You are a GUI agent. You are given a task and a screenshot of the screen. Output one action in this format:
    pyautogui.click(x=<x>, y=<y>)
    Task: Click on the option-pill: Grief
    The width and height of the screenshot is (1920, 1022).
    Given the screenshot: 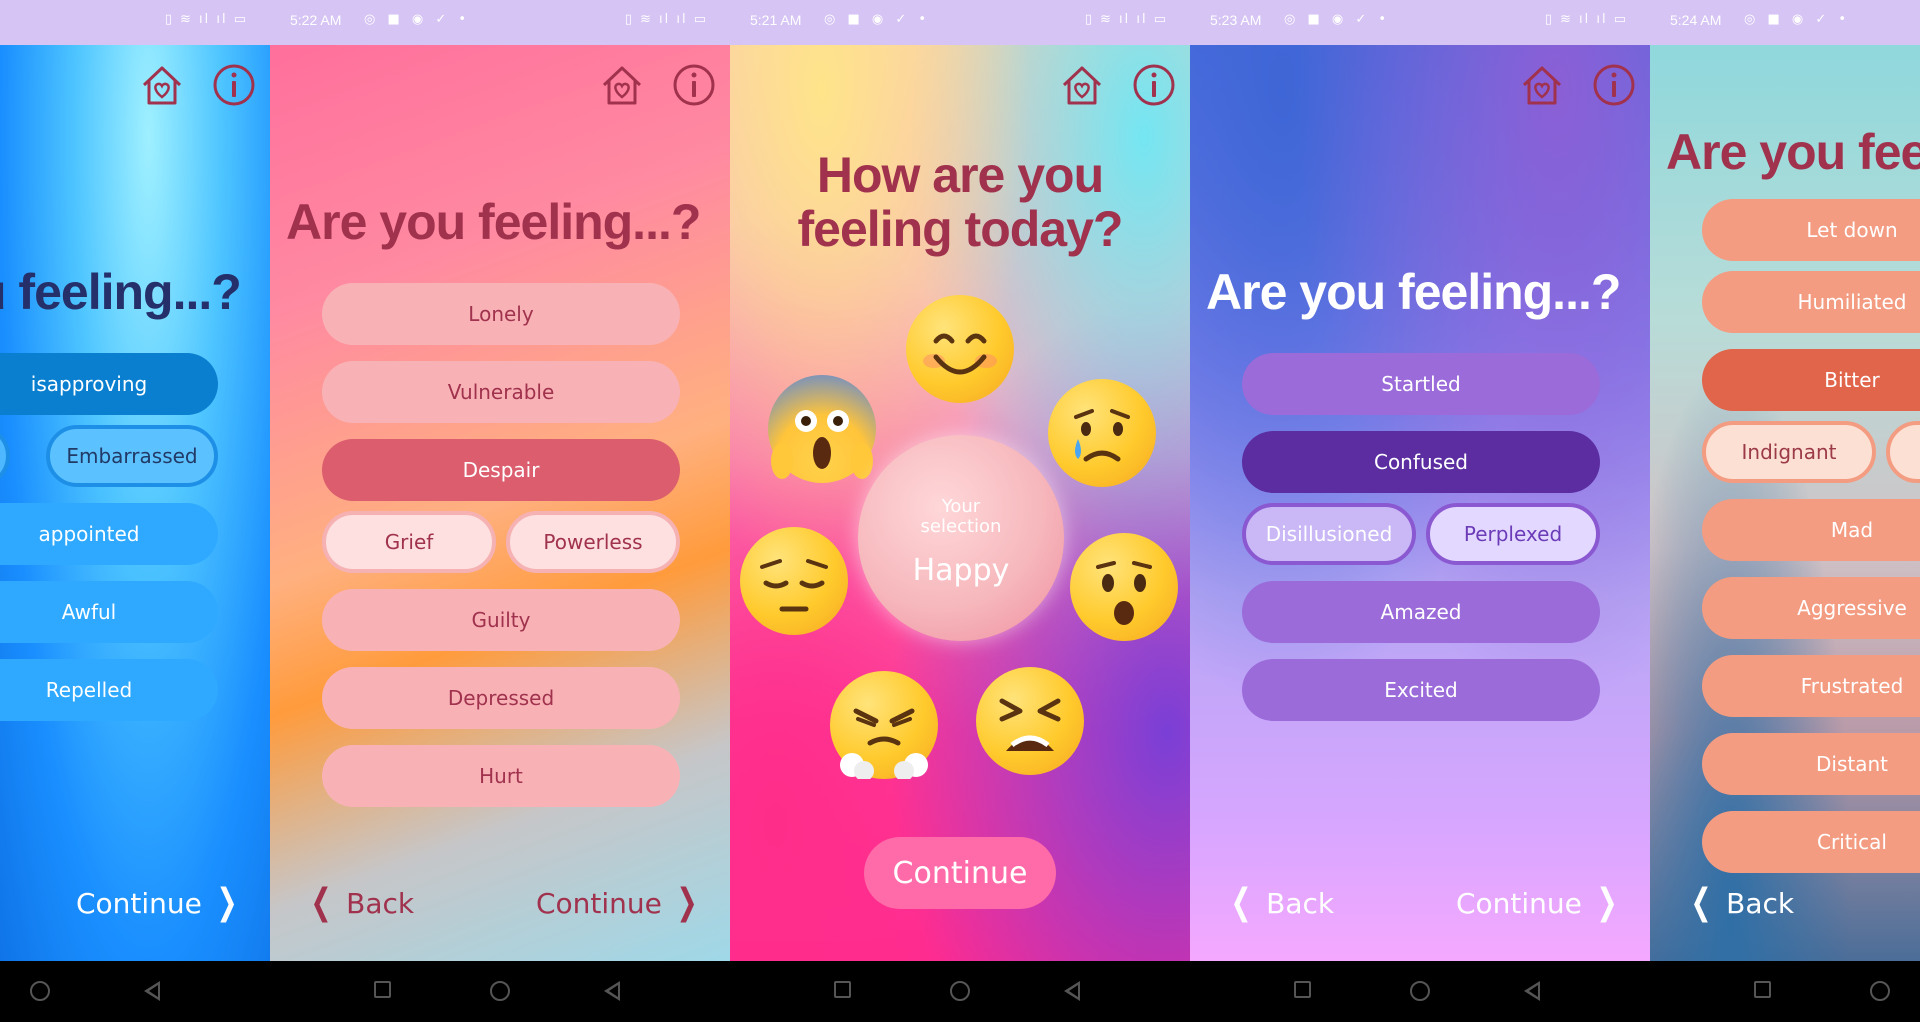 What is the action you would take?
    pyautogui.click(x=409, y=542)
    